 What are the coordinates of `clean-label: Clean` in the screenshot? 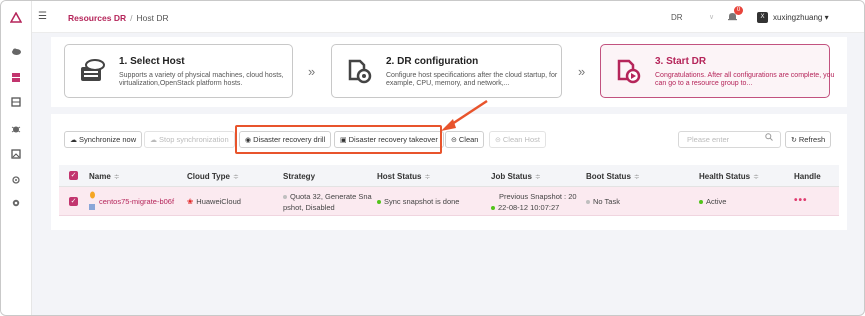 It's located at (468, 139).